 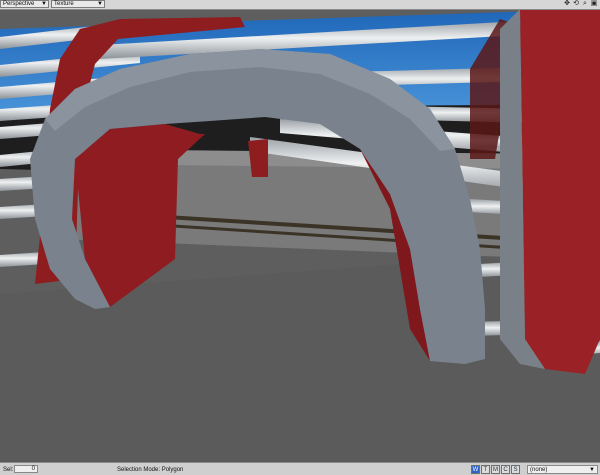 I want to click on subpatch-mode-button: S, so click(x=515, y=469).